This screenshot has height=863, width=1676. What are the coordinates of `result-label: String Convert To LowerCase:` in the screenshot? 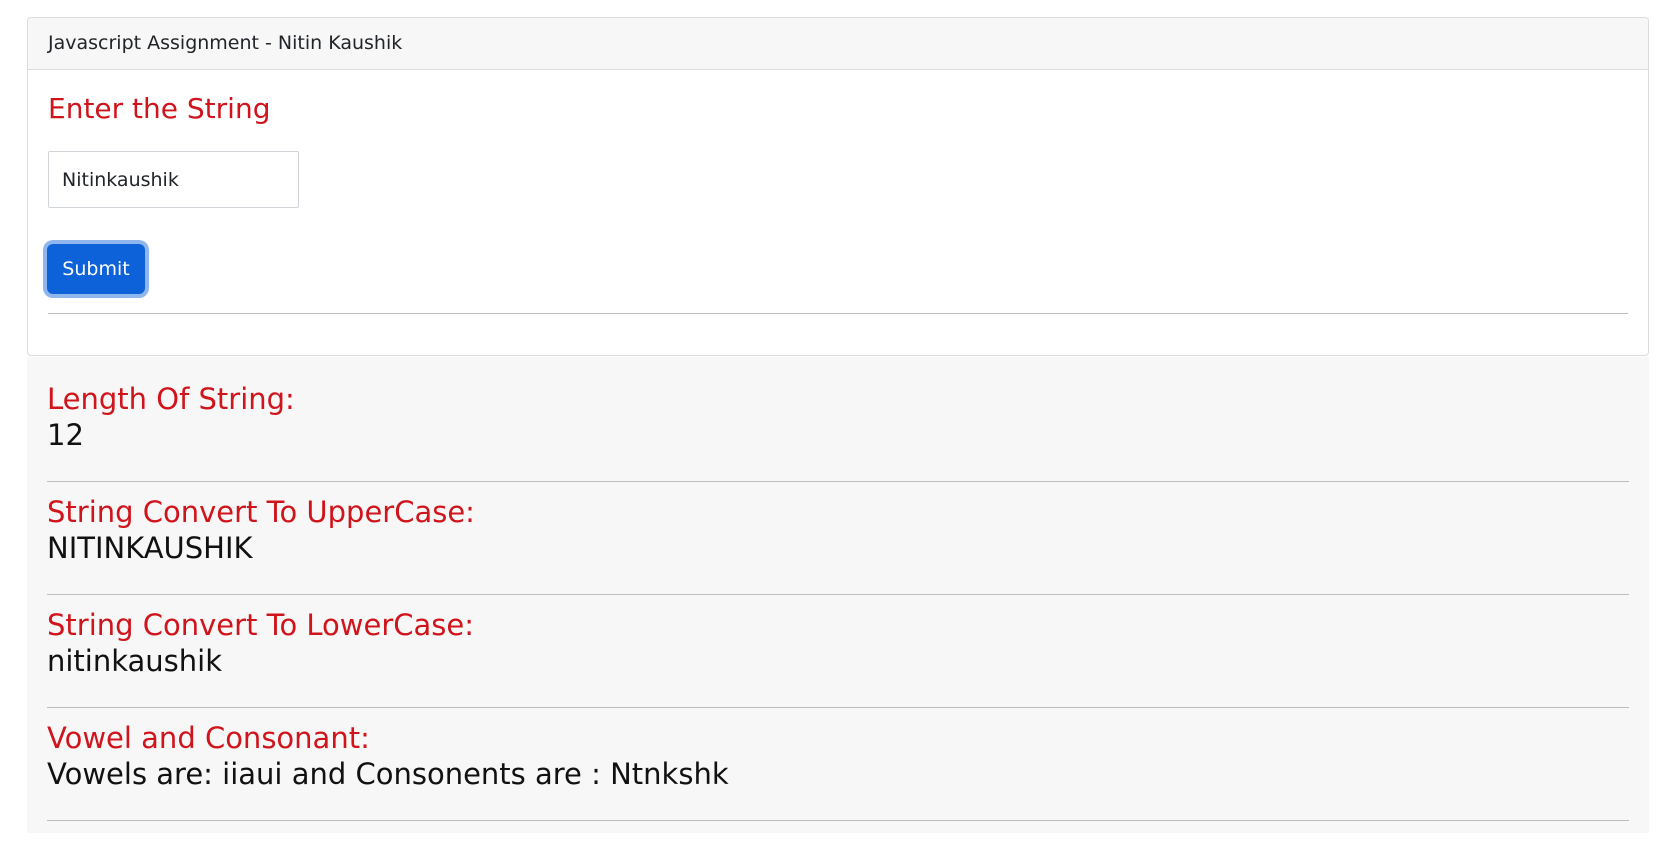 It's located at (261, 625).